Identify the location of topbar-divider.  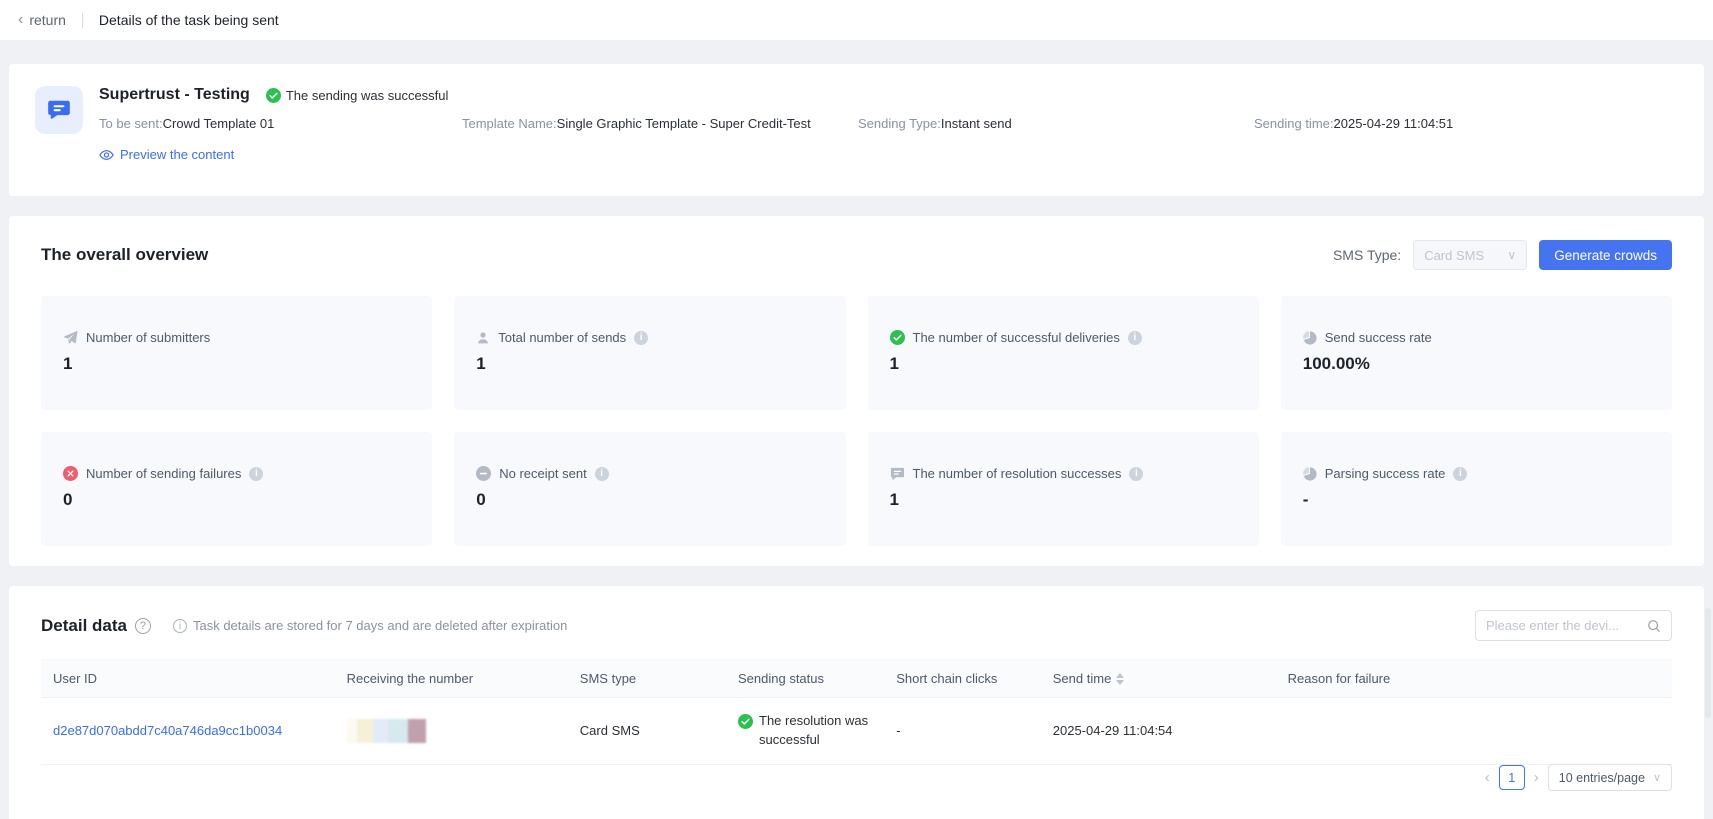
(82, 20).